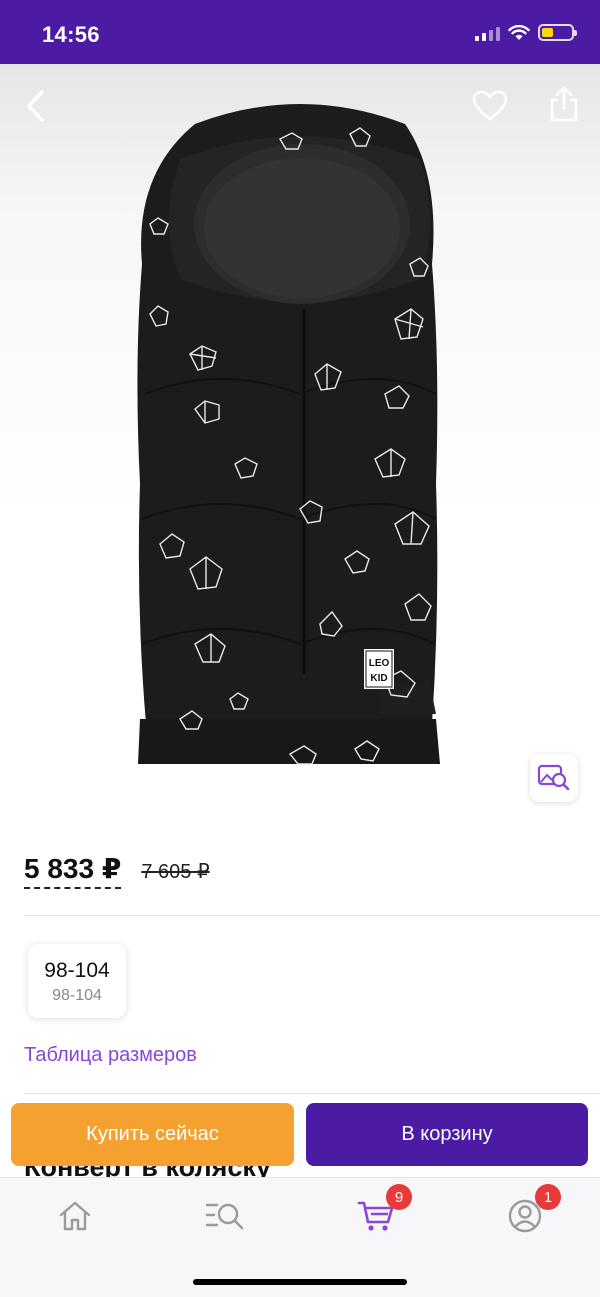 This screenshot has height=1297, width=600. I want to click on chevron-left-icon, so click(35, 106).